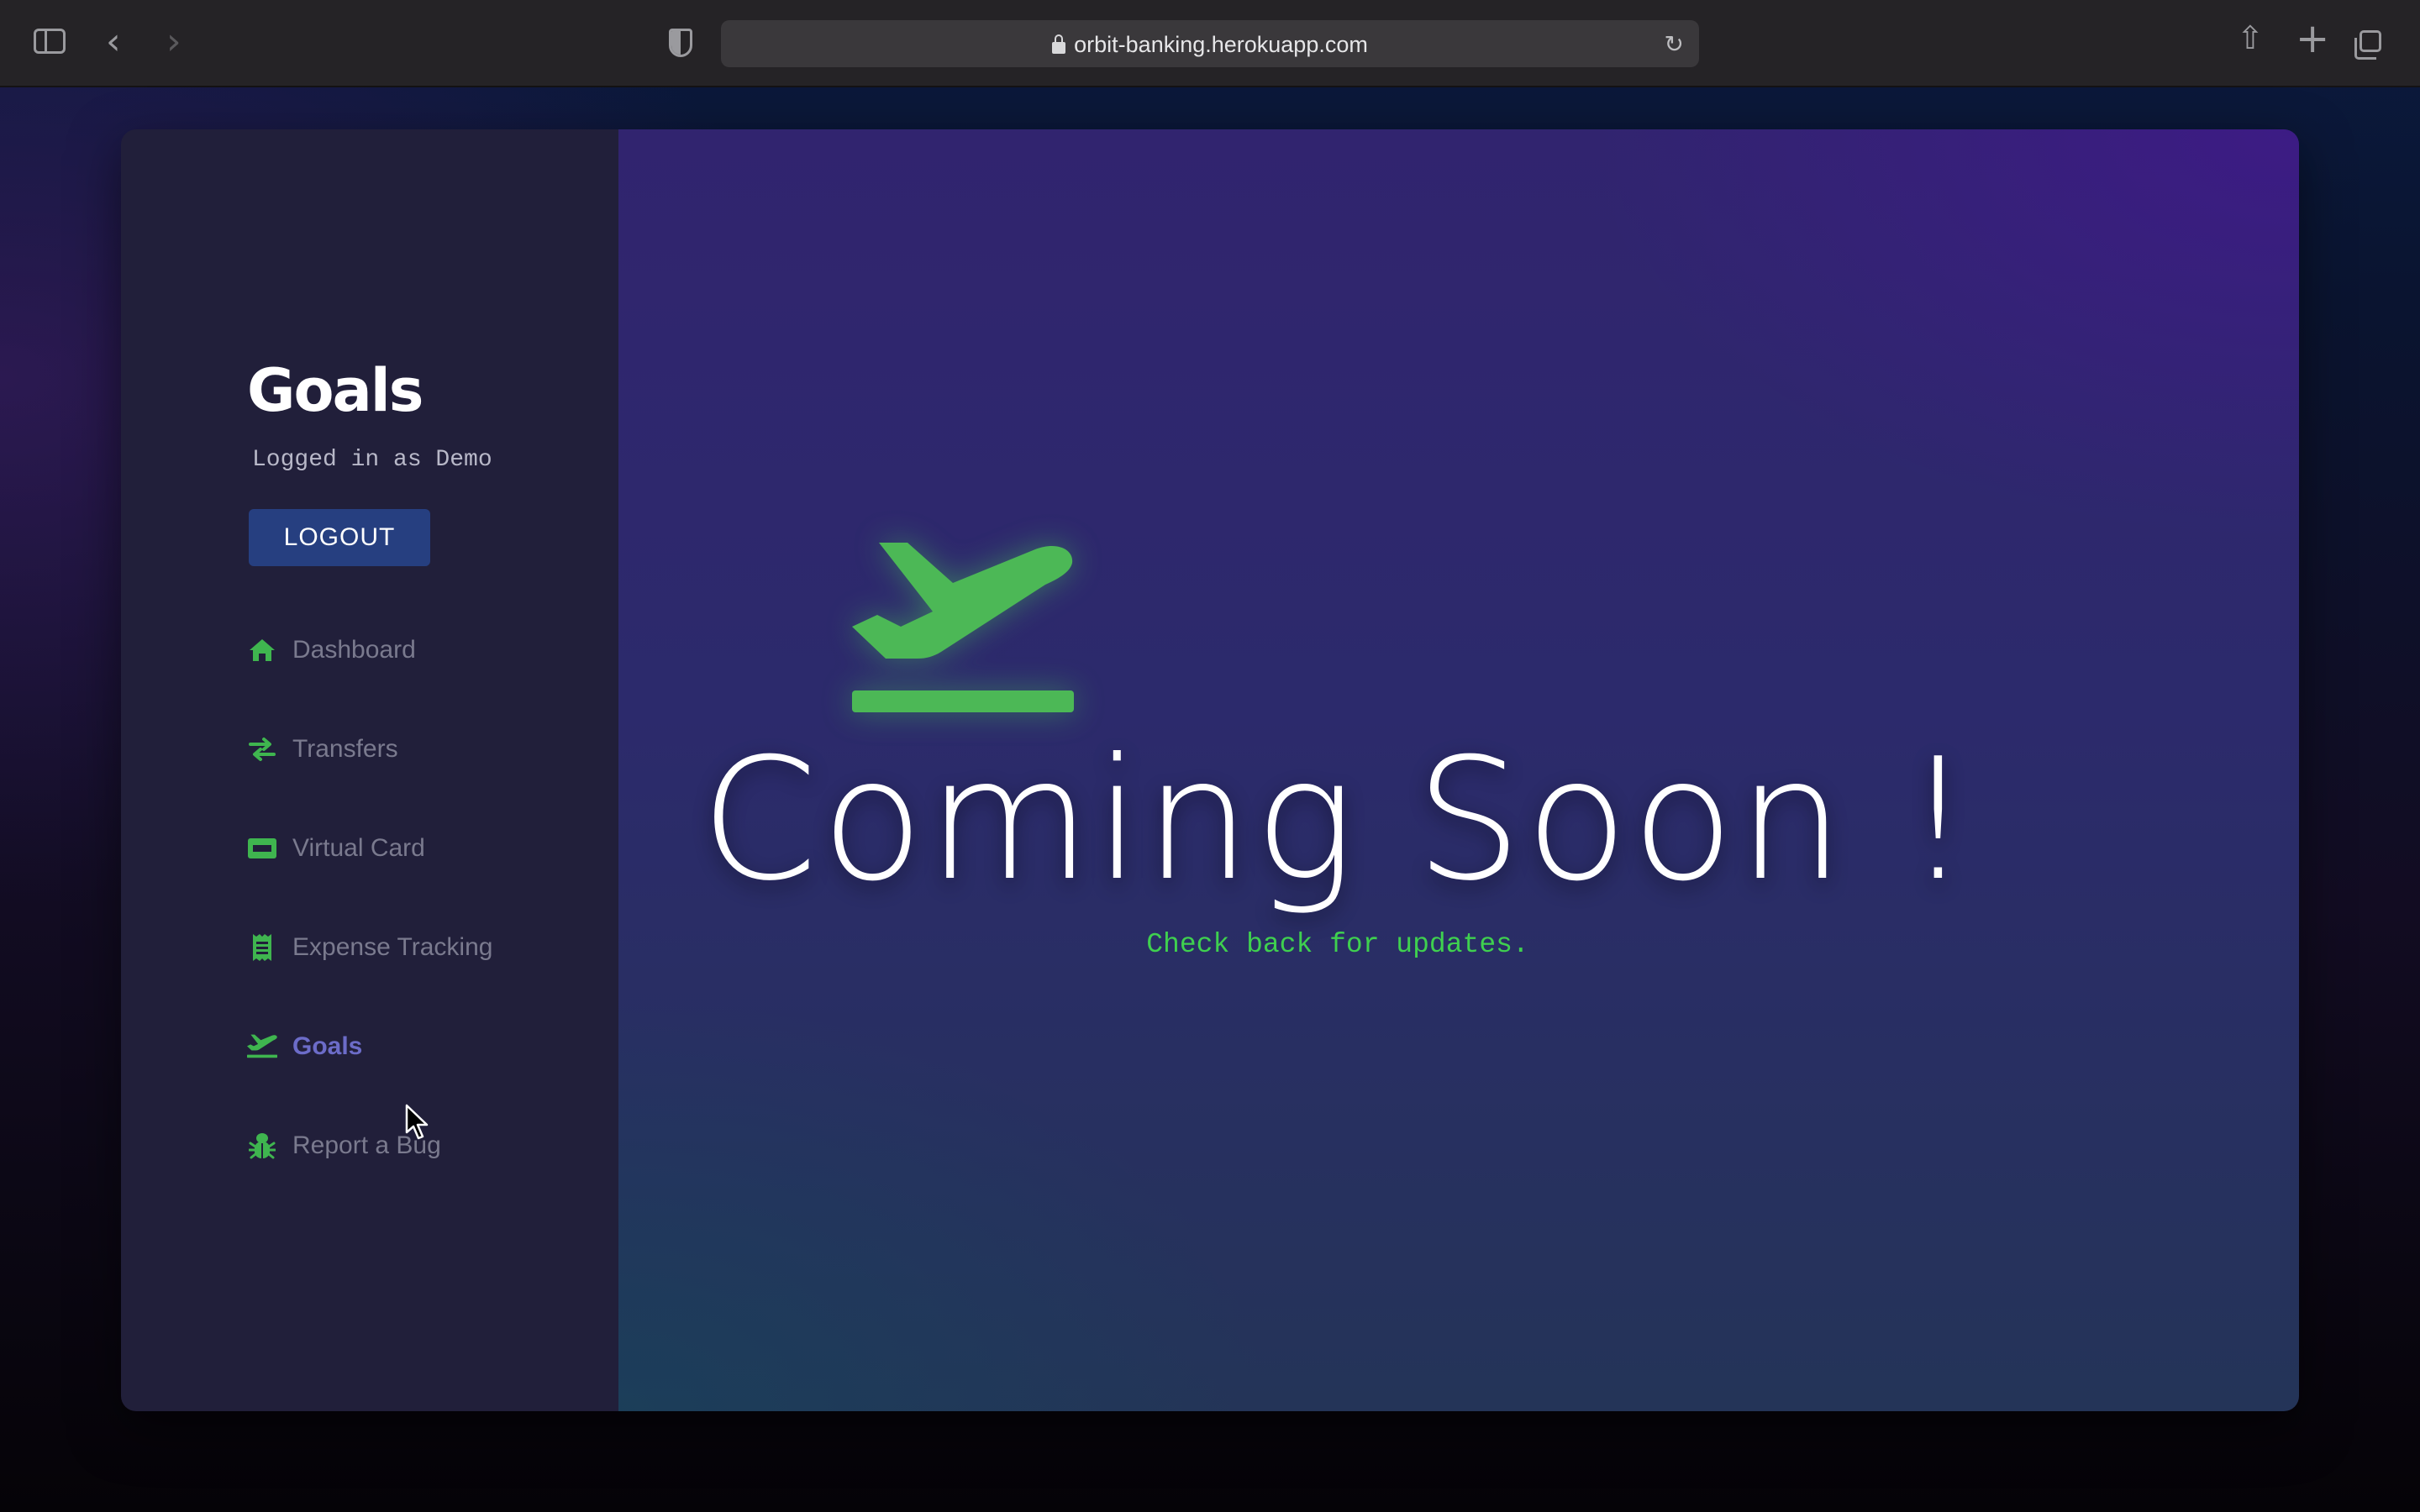 Image resolution: width=2420 pixels, height=1512 pixels. Describe the element at coordinates (339, 537) in the screenshot. I see `logout-button: LOGOUT` at that location.